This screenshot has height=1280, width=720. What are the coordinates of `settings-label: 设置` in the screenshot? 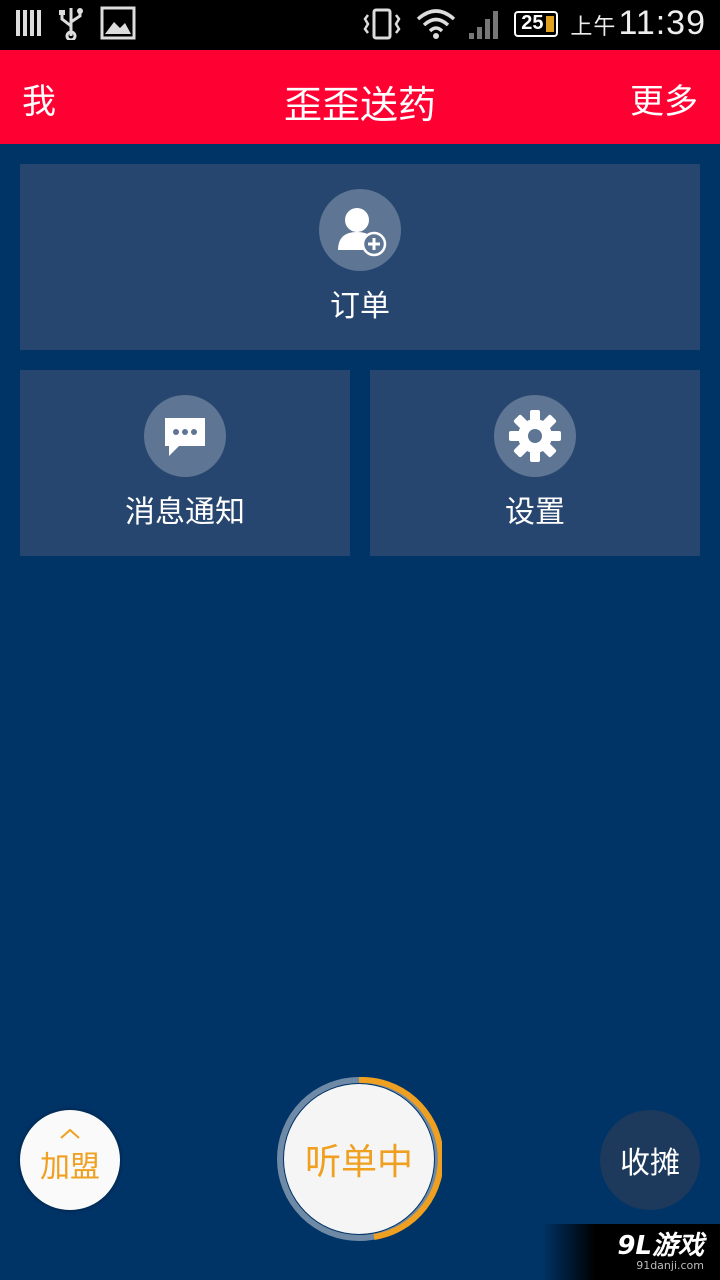 It's located at (535, 512).